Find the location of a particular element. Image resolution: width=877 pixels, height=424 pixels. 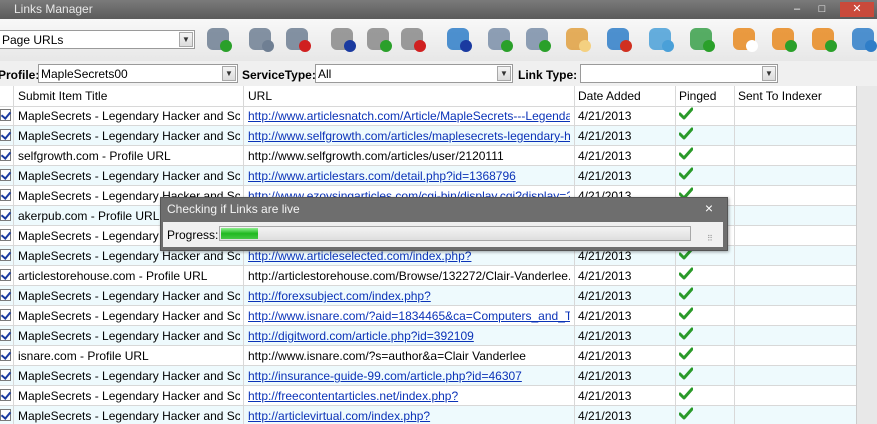

globe-icon is located at coordinates (619, 40).